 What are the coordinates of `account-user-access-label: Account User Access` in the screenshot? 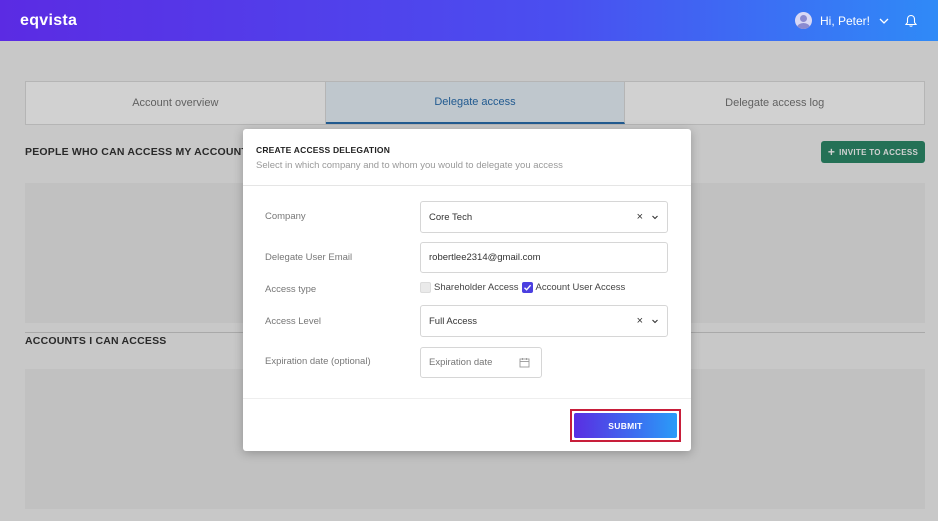 It's located at (581, 287).